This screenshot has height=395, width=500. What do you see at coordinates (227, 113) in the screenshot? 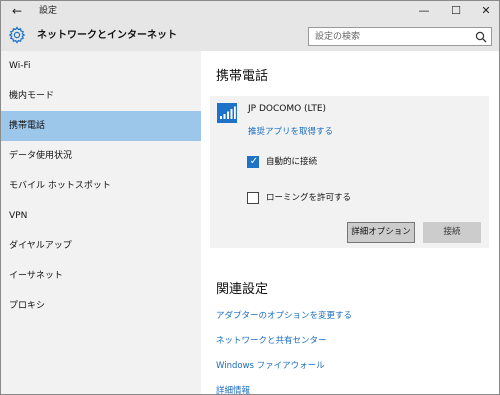
I see `cellular-signal-icon` at bounding box center [227, 113].